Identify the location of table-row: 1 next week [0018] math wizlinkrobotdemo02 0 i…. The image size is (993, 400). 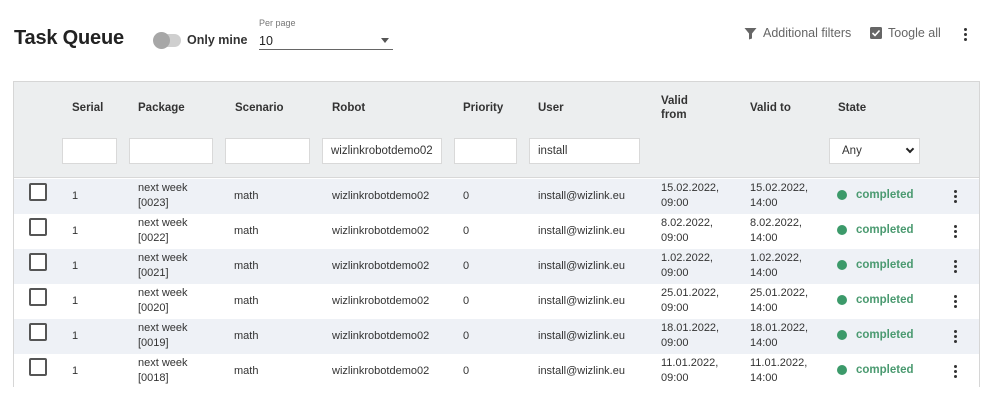
(496, 371).